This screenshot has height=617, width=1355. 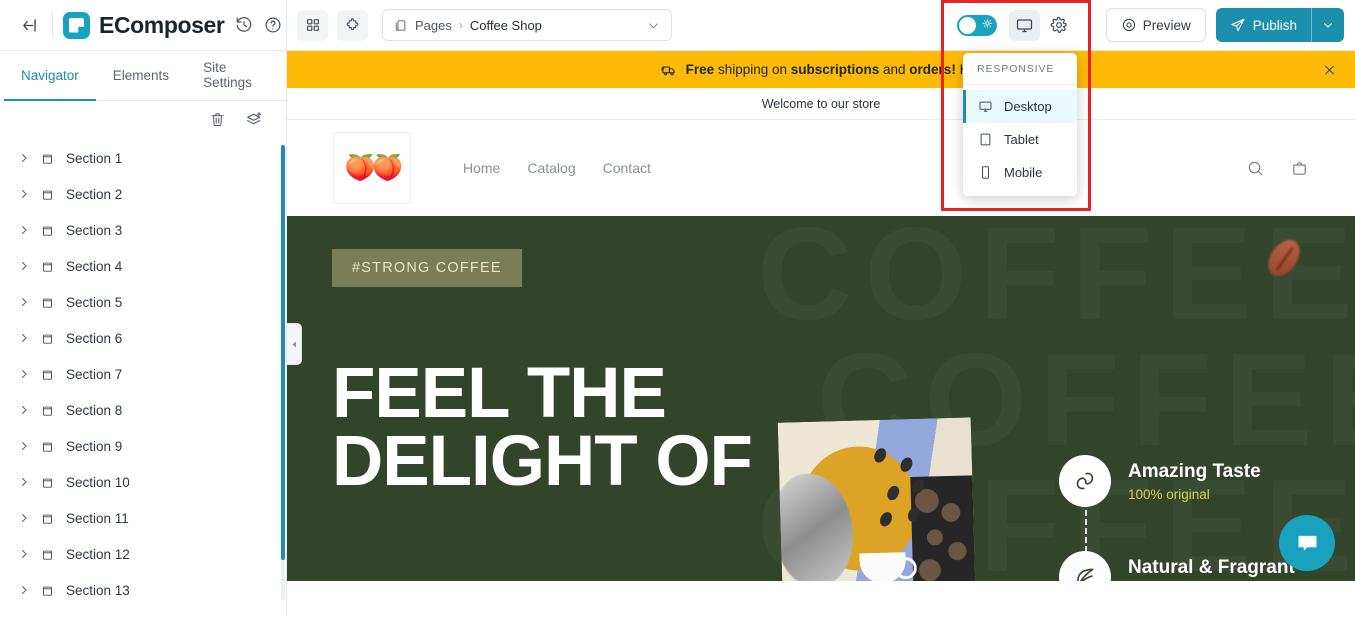 I want to click on section-label: Section 5, so click(x=94, y=302).